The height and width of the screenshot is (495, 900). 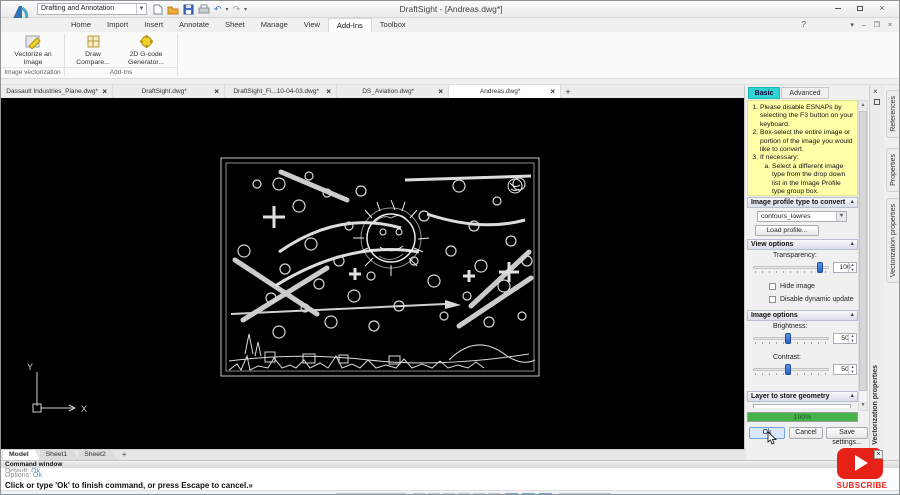 I want to click on minimize-button, so click(x=838, y=8).